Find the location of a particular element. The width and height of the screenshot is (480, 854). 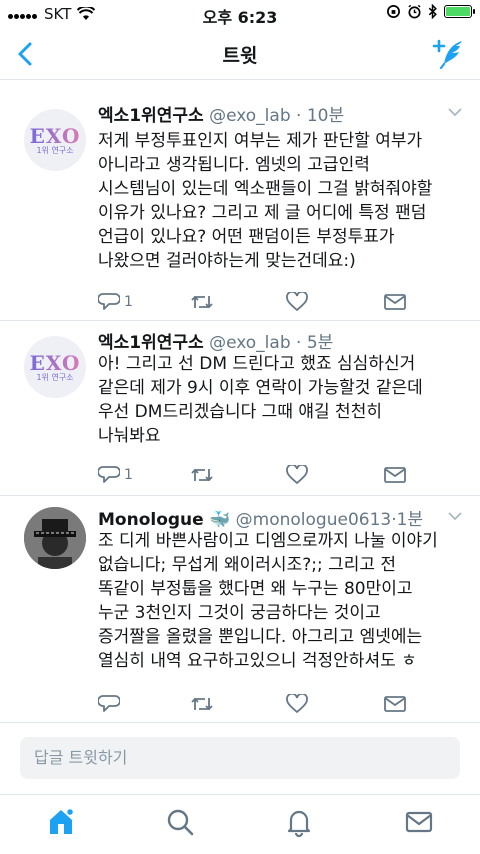

tweet-header: 엑소1위연구소 @exo_lab · 10분 is located at coordinates (221, 116).